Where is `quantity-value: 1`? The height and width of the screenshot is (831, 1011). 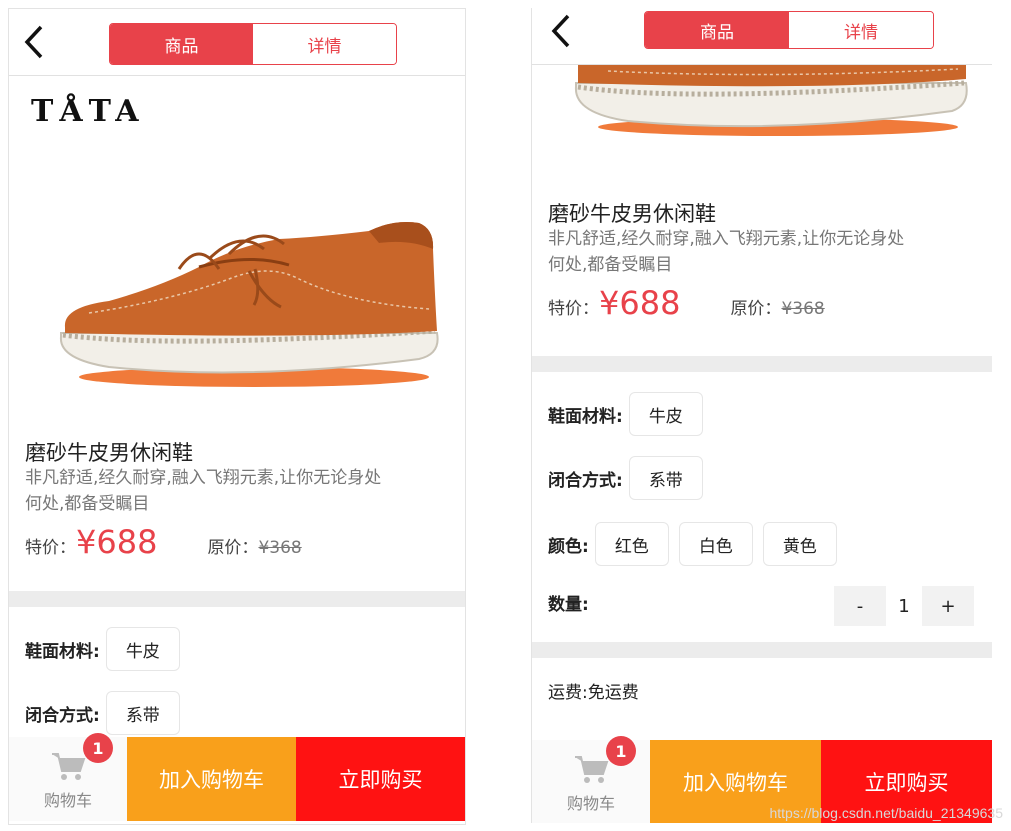
quantity-value: 1 is located at coordinates (904, 606).